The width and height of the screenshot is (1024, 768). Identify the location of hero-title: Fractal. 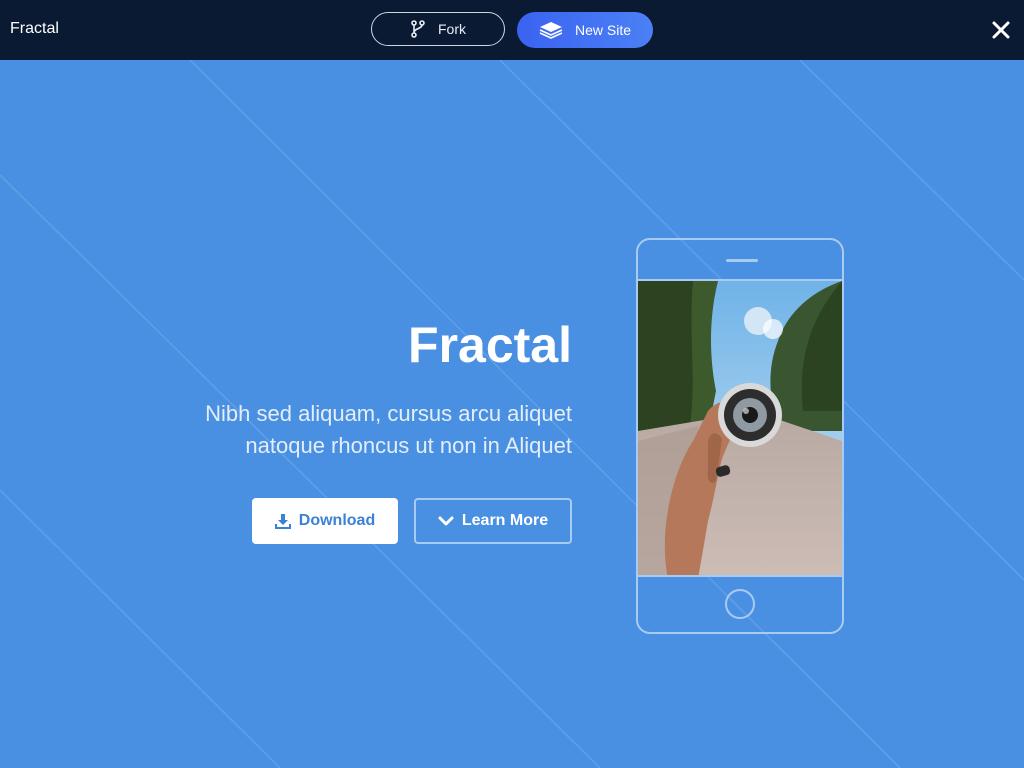
(490, 345).